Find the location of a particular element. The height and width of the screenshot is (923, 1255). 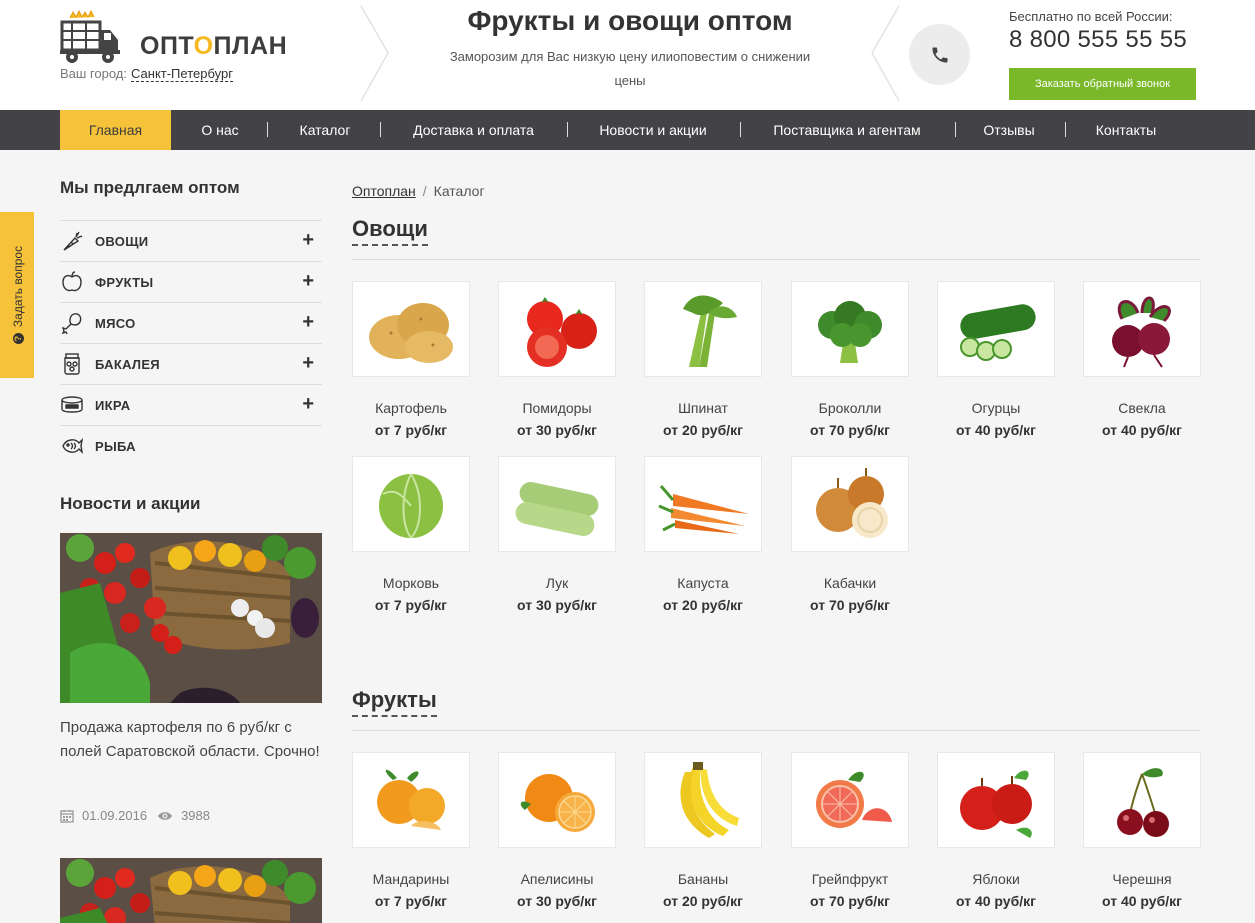

product-name: Апелисины is located at coordinates (557, 879).